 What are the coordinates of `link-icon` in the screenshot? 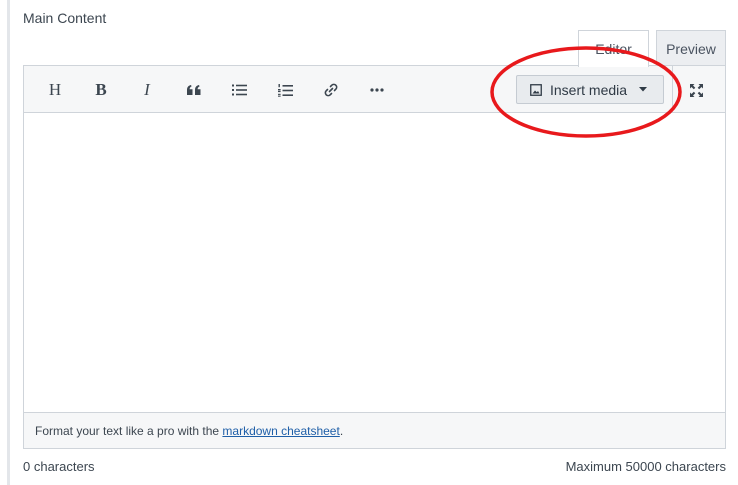 It's located at (331, 90).